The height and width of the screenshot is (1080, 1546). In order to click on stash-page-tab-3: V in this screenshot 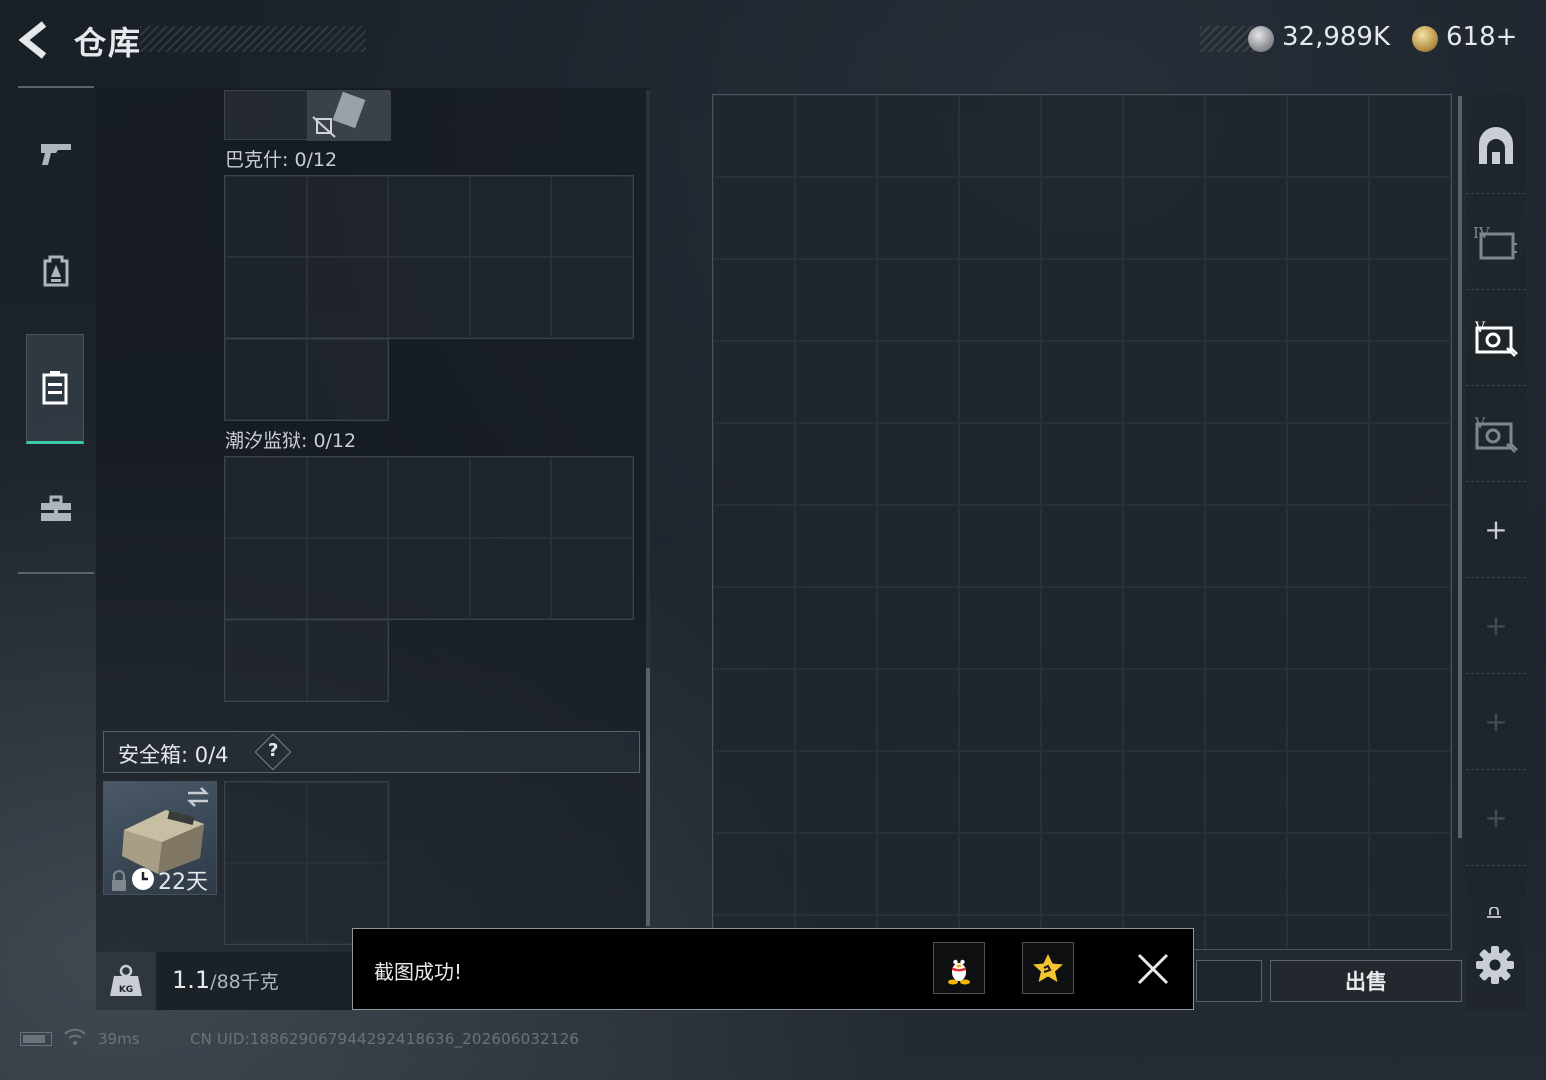, I will do `click(1496, 338)`.